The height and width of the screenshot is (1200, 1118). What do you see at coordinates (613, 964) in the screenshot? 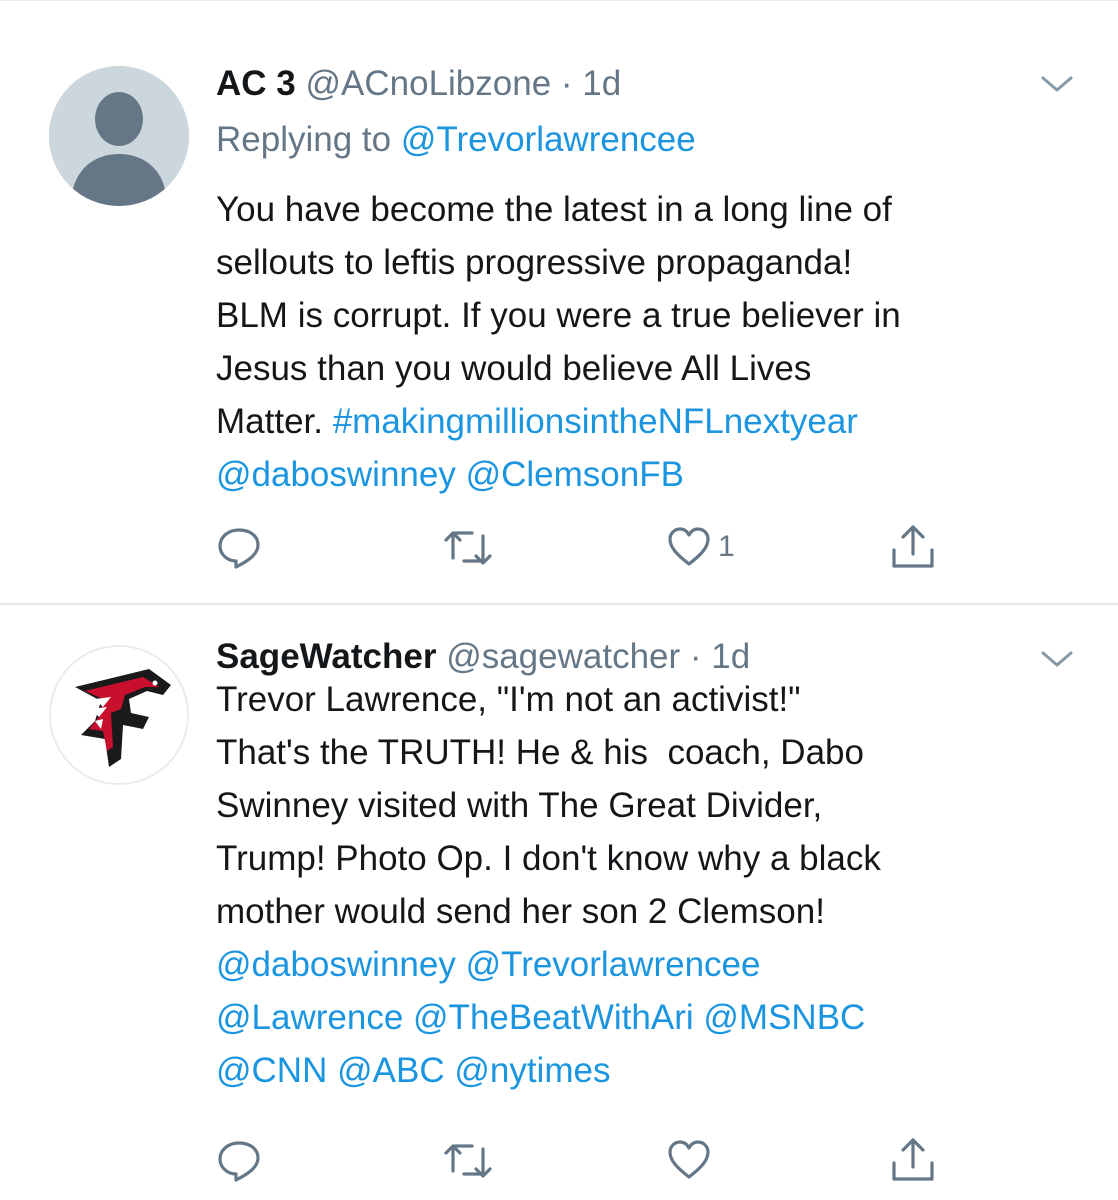
I see `mention-link: @Trevorlawrencee` at bounding box center [613, 964].